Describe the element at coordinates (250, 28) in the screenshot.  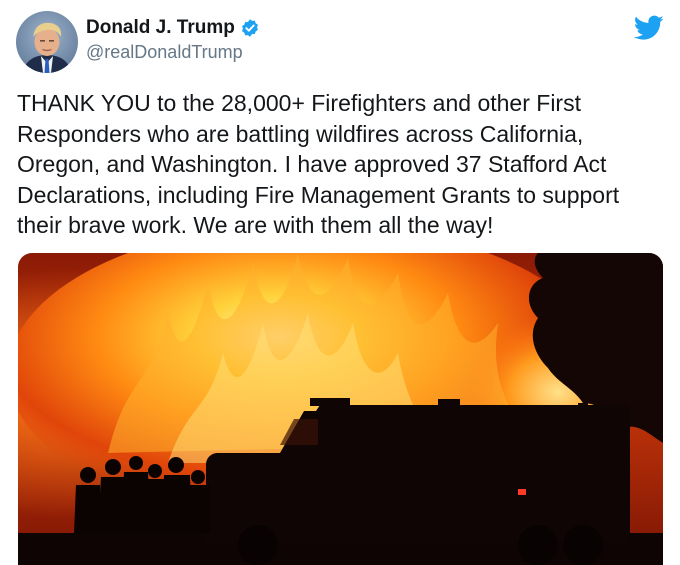
I see `verified-badge-icon` at that location.